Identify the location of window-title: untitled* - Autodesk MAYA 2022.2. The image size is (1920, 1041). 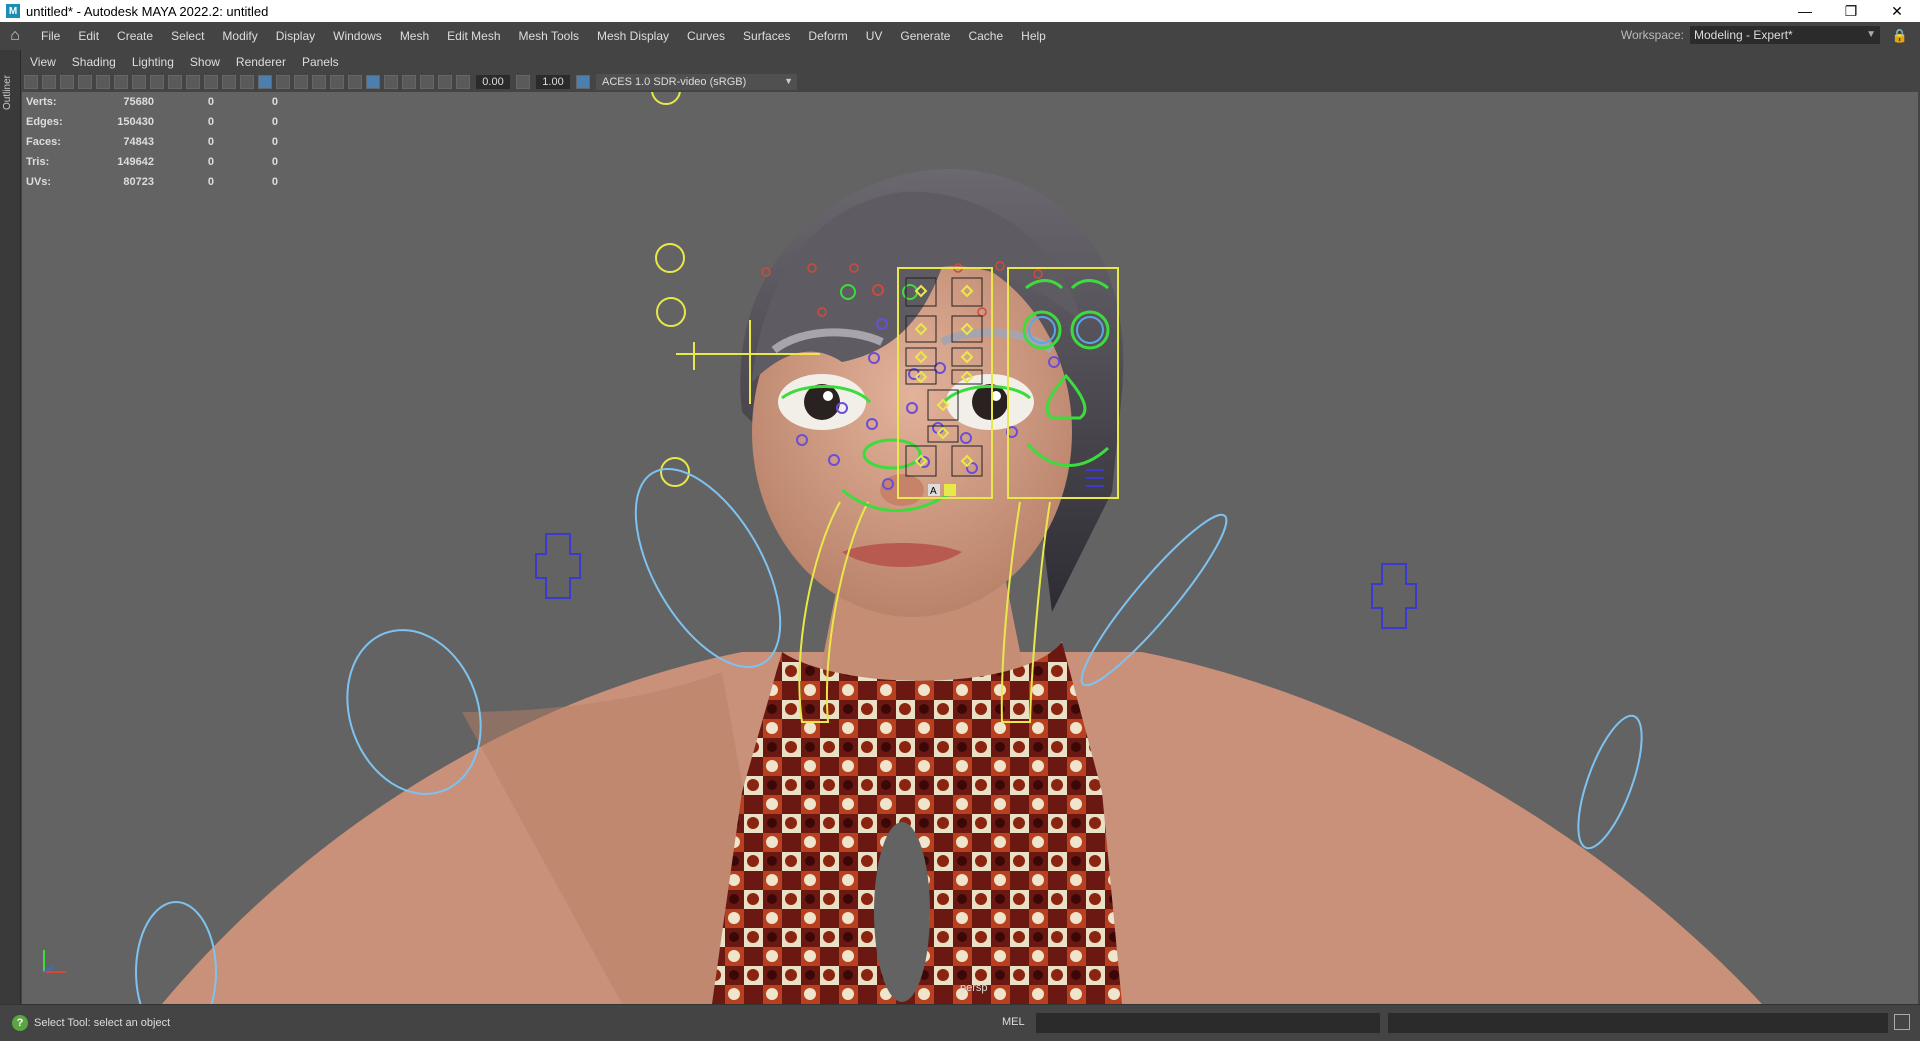
(147, 11).